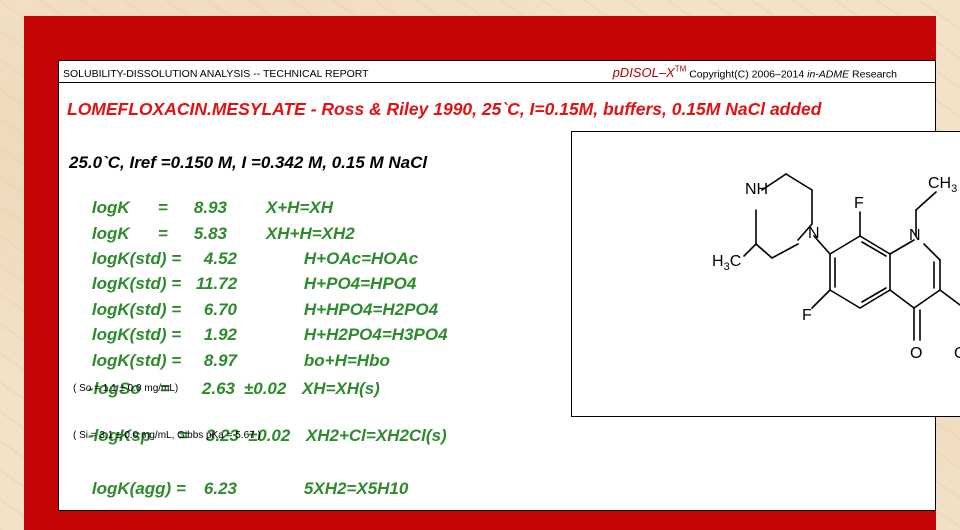  What do you see at coordinates (836, 267) in the screenshot?
I see `lomefloxacin-structure: NH F N N CH3 H3C F O O OH` at bounding box center [836, 267].